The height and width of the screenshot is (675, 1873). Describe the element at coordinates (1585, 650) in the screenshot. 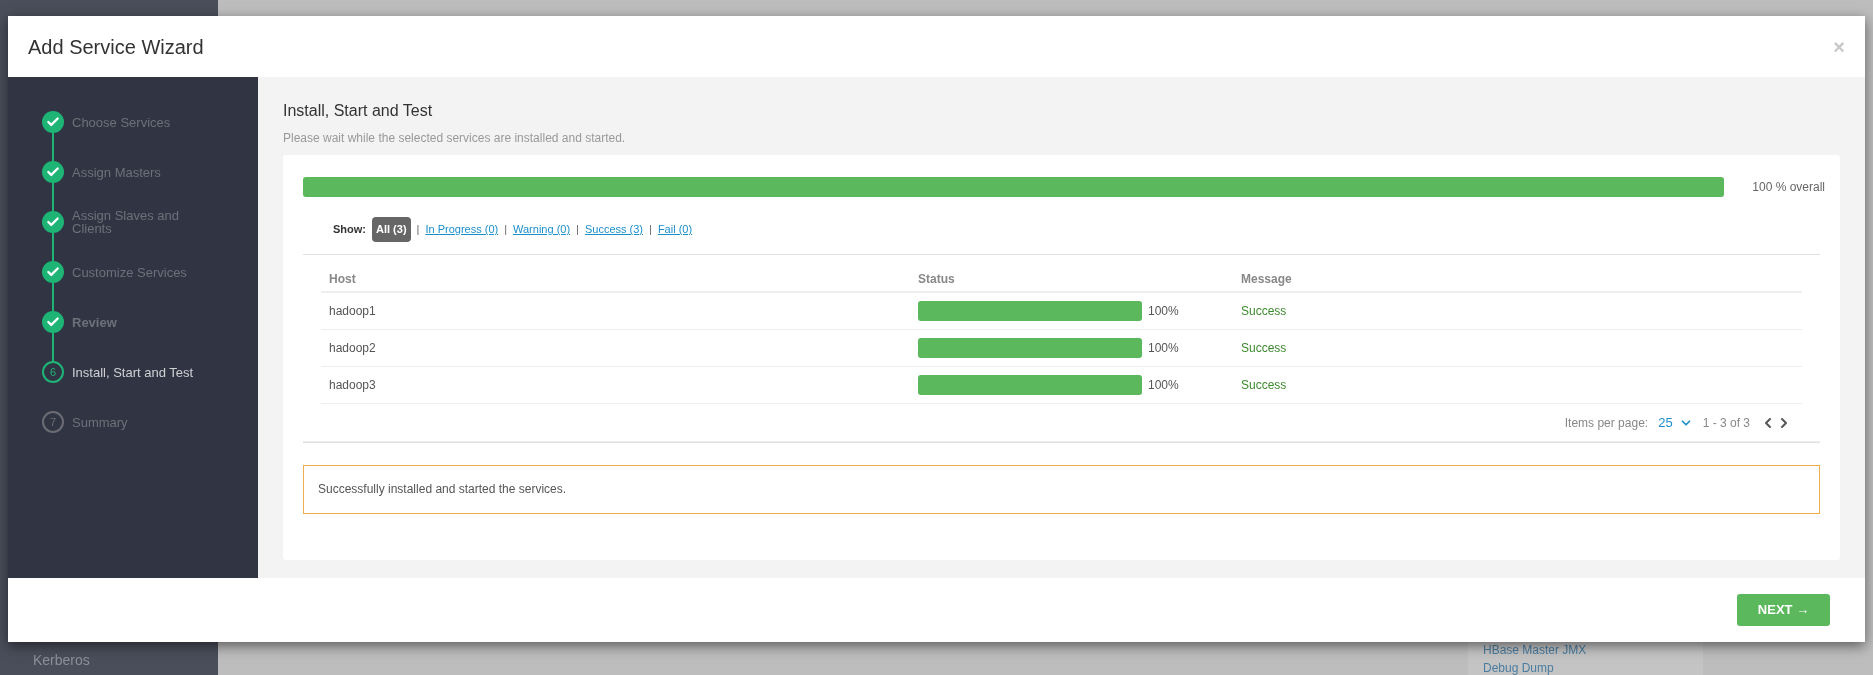

I see `panel-link: HBase Master JMX` at that location.